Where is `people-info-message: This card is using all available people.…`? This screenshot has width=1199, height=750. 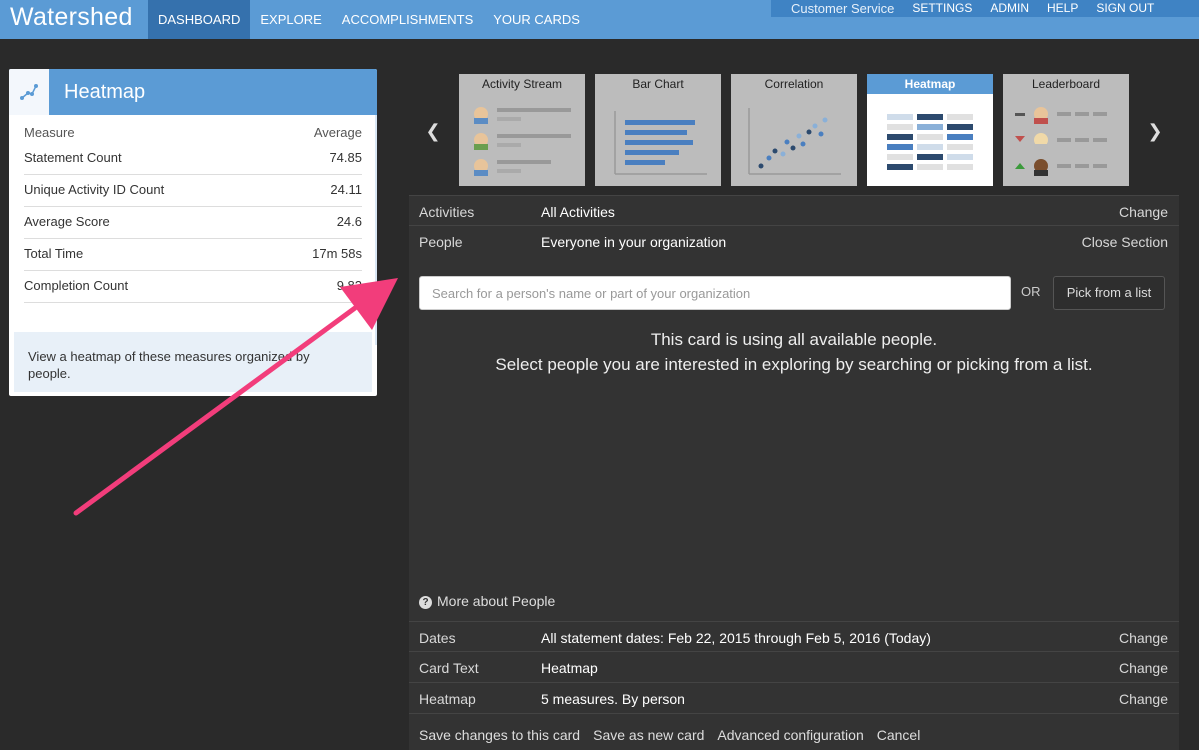 people-info-message: This card is using all available people.… is located at coordinates (794, 352).